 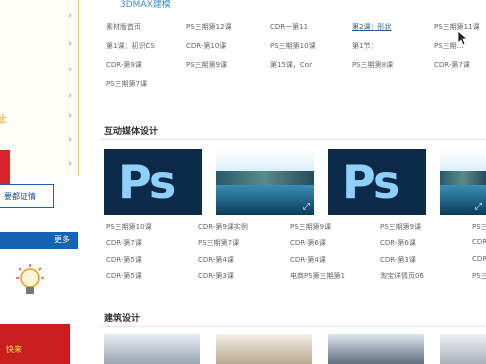 I want to click on course-link: CDR-第10课, so click(x=206, y=46).